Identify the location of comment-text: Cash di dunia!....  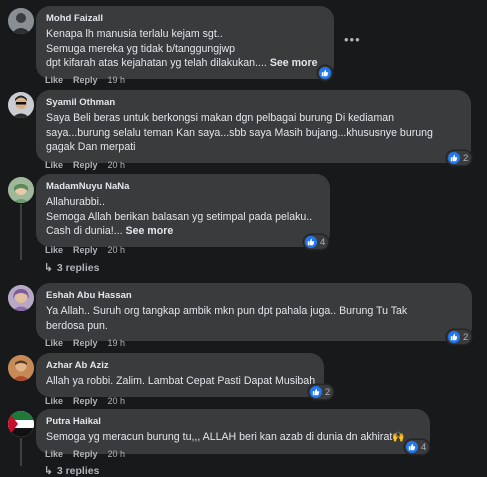
(84, 231).